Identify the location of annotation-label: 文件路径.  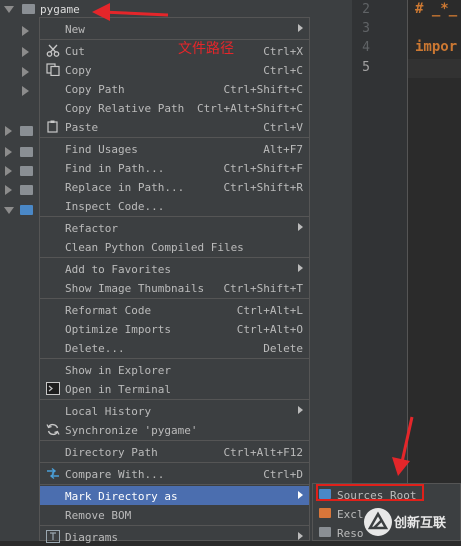
(206, 49).